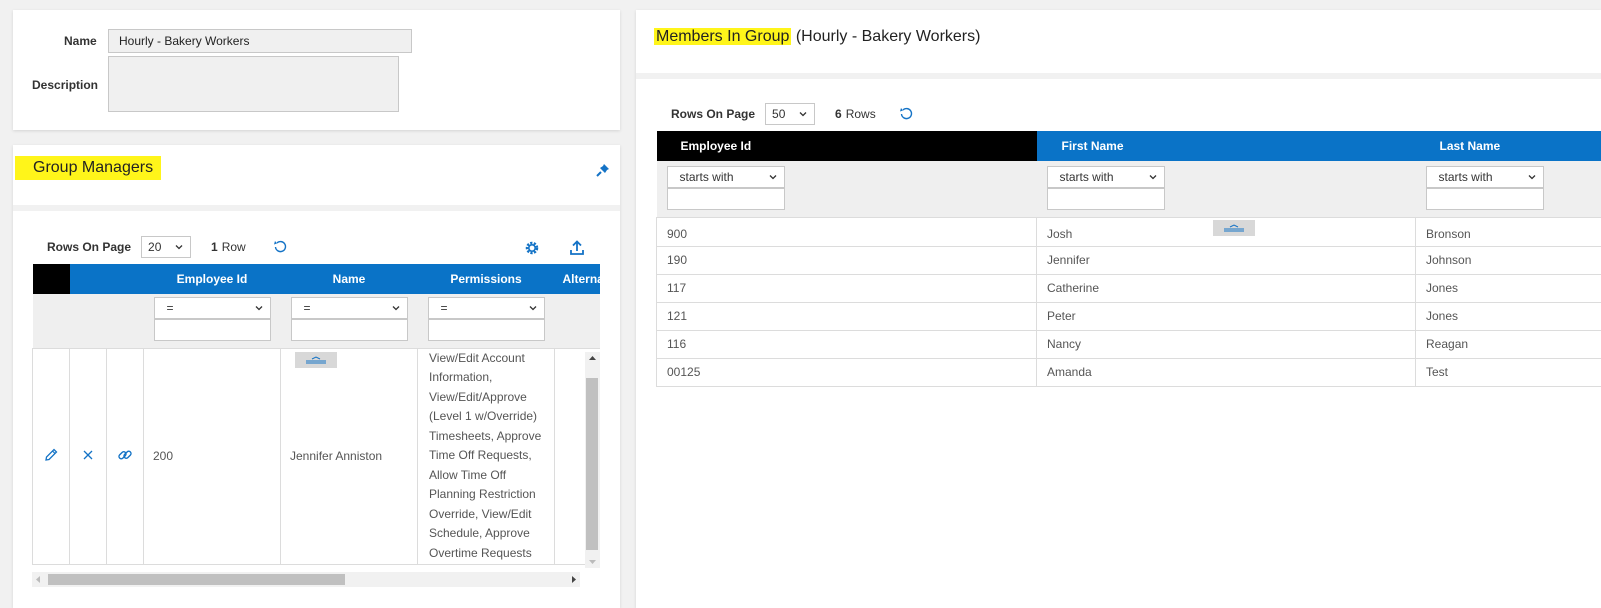  Describe the element at coordinates (577, 279) in the screenshot. I see `column-header-alternate: Alterna` at that location.